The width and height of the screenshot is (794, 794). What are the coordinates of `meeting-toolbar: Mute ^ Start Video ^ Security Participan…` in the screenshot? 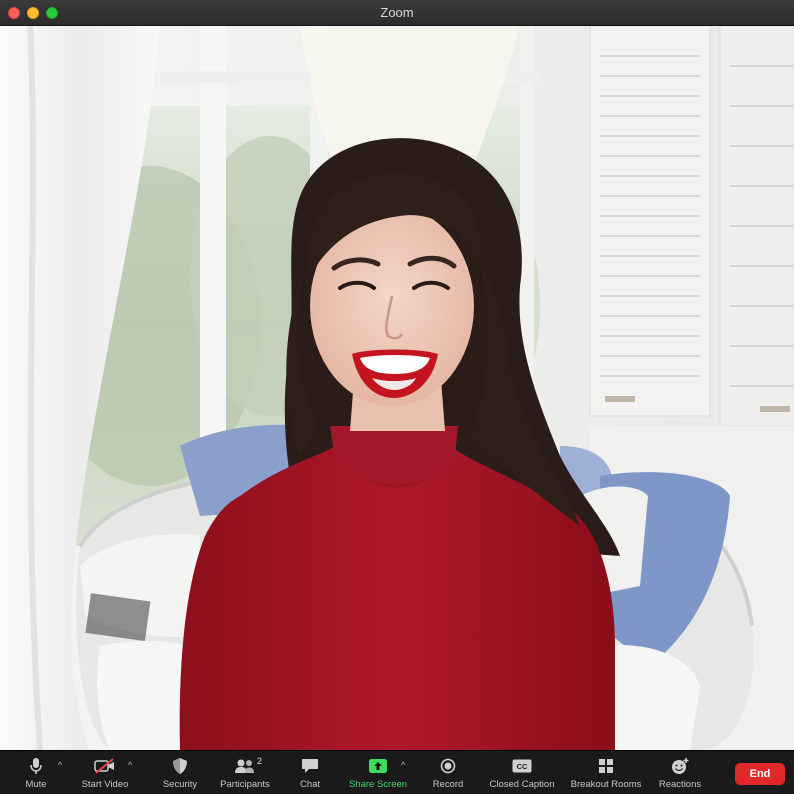 It's located at (397, 772).